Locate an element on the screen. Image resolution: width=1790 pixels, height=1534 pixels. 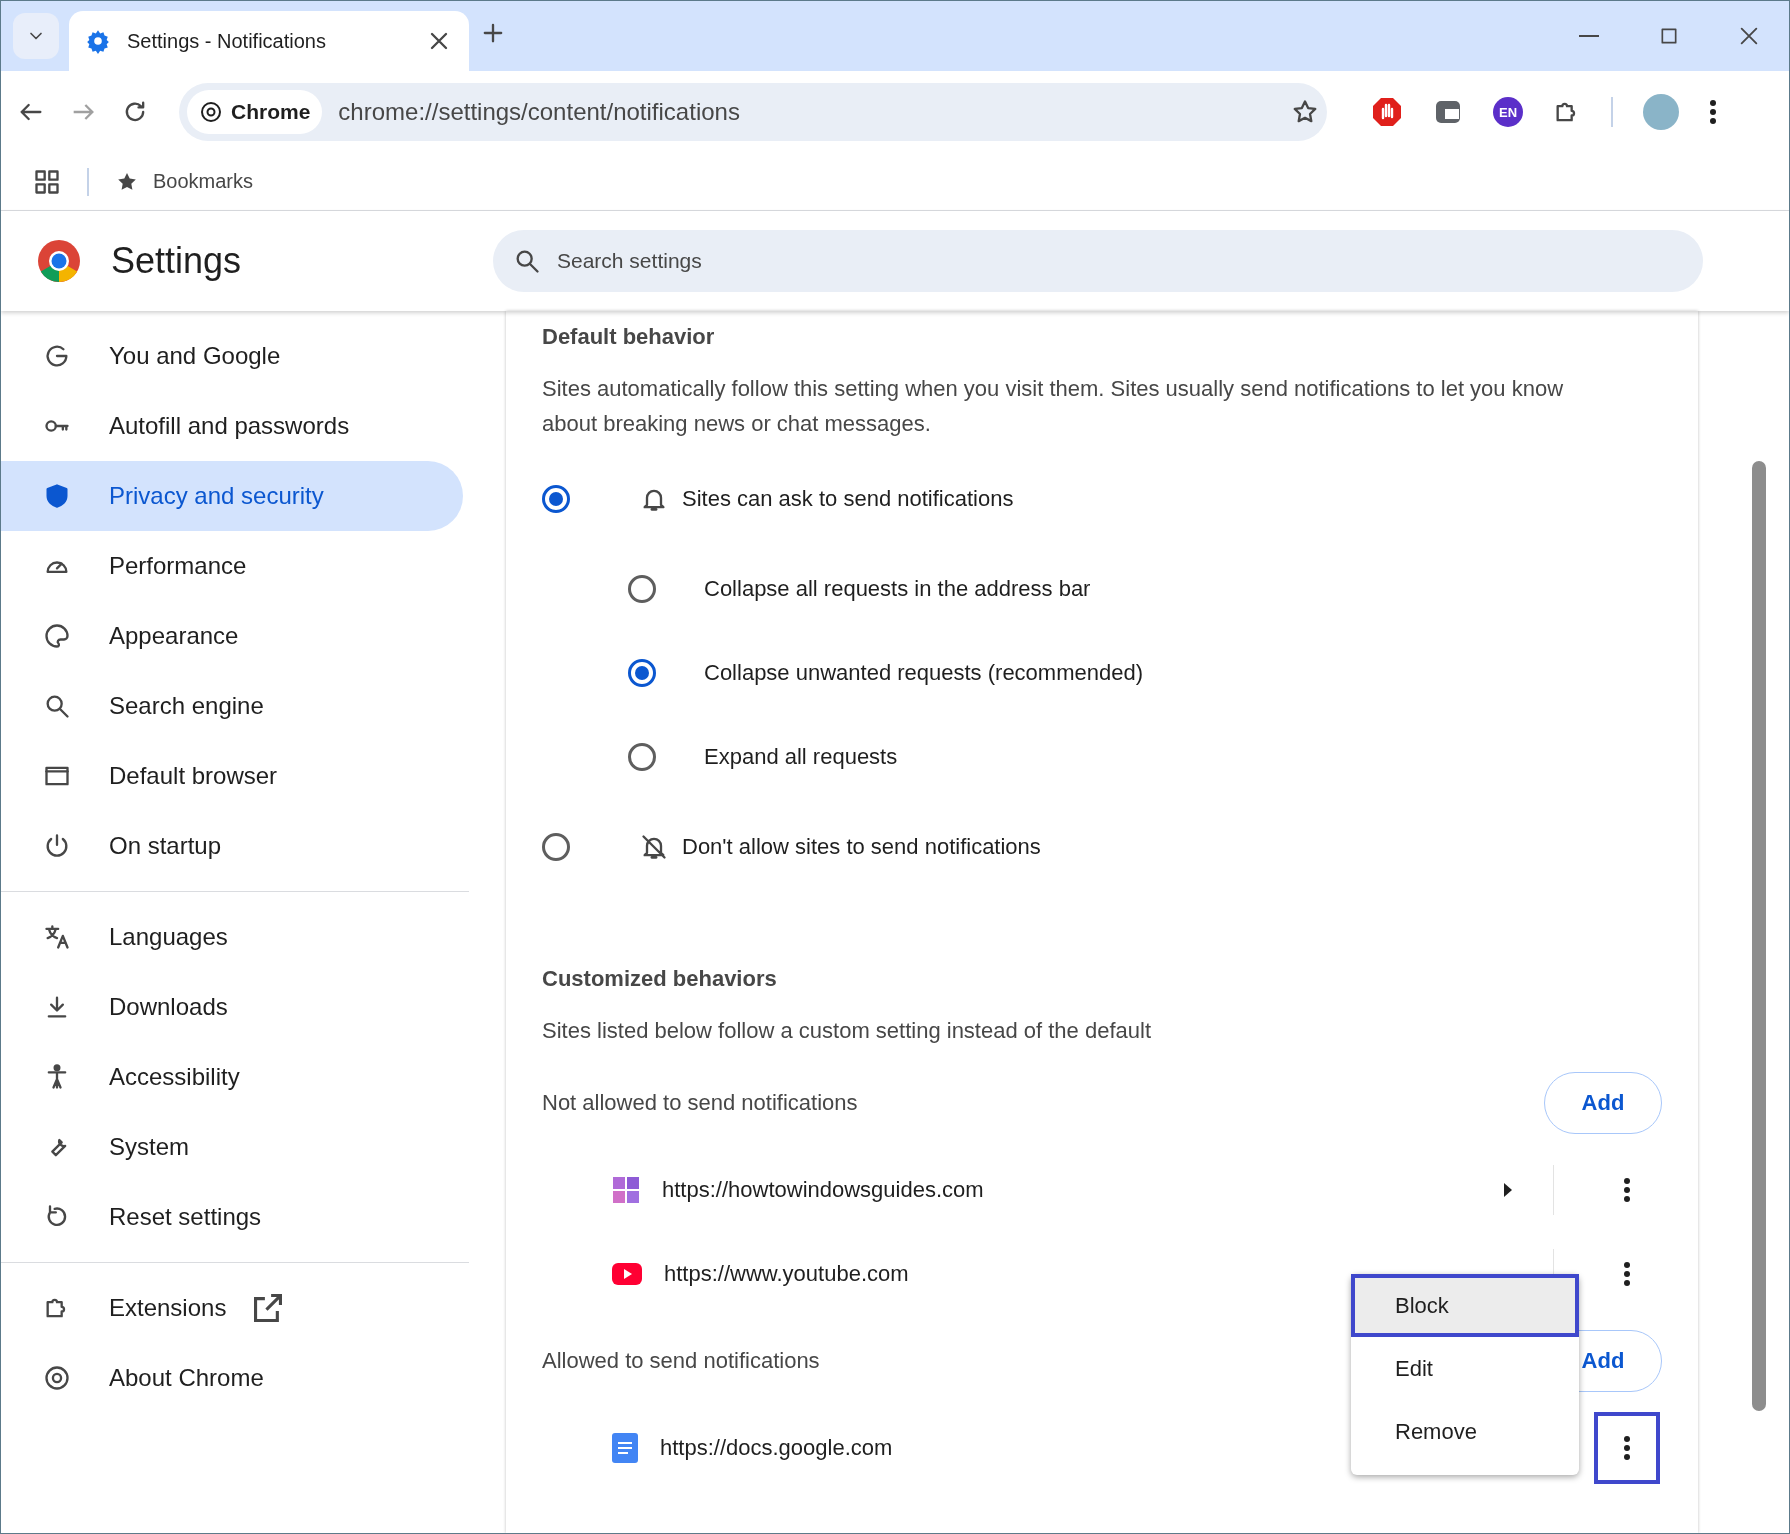
add-button: Add is located at coordinates (1603, 1103).